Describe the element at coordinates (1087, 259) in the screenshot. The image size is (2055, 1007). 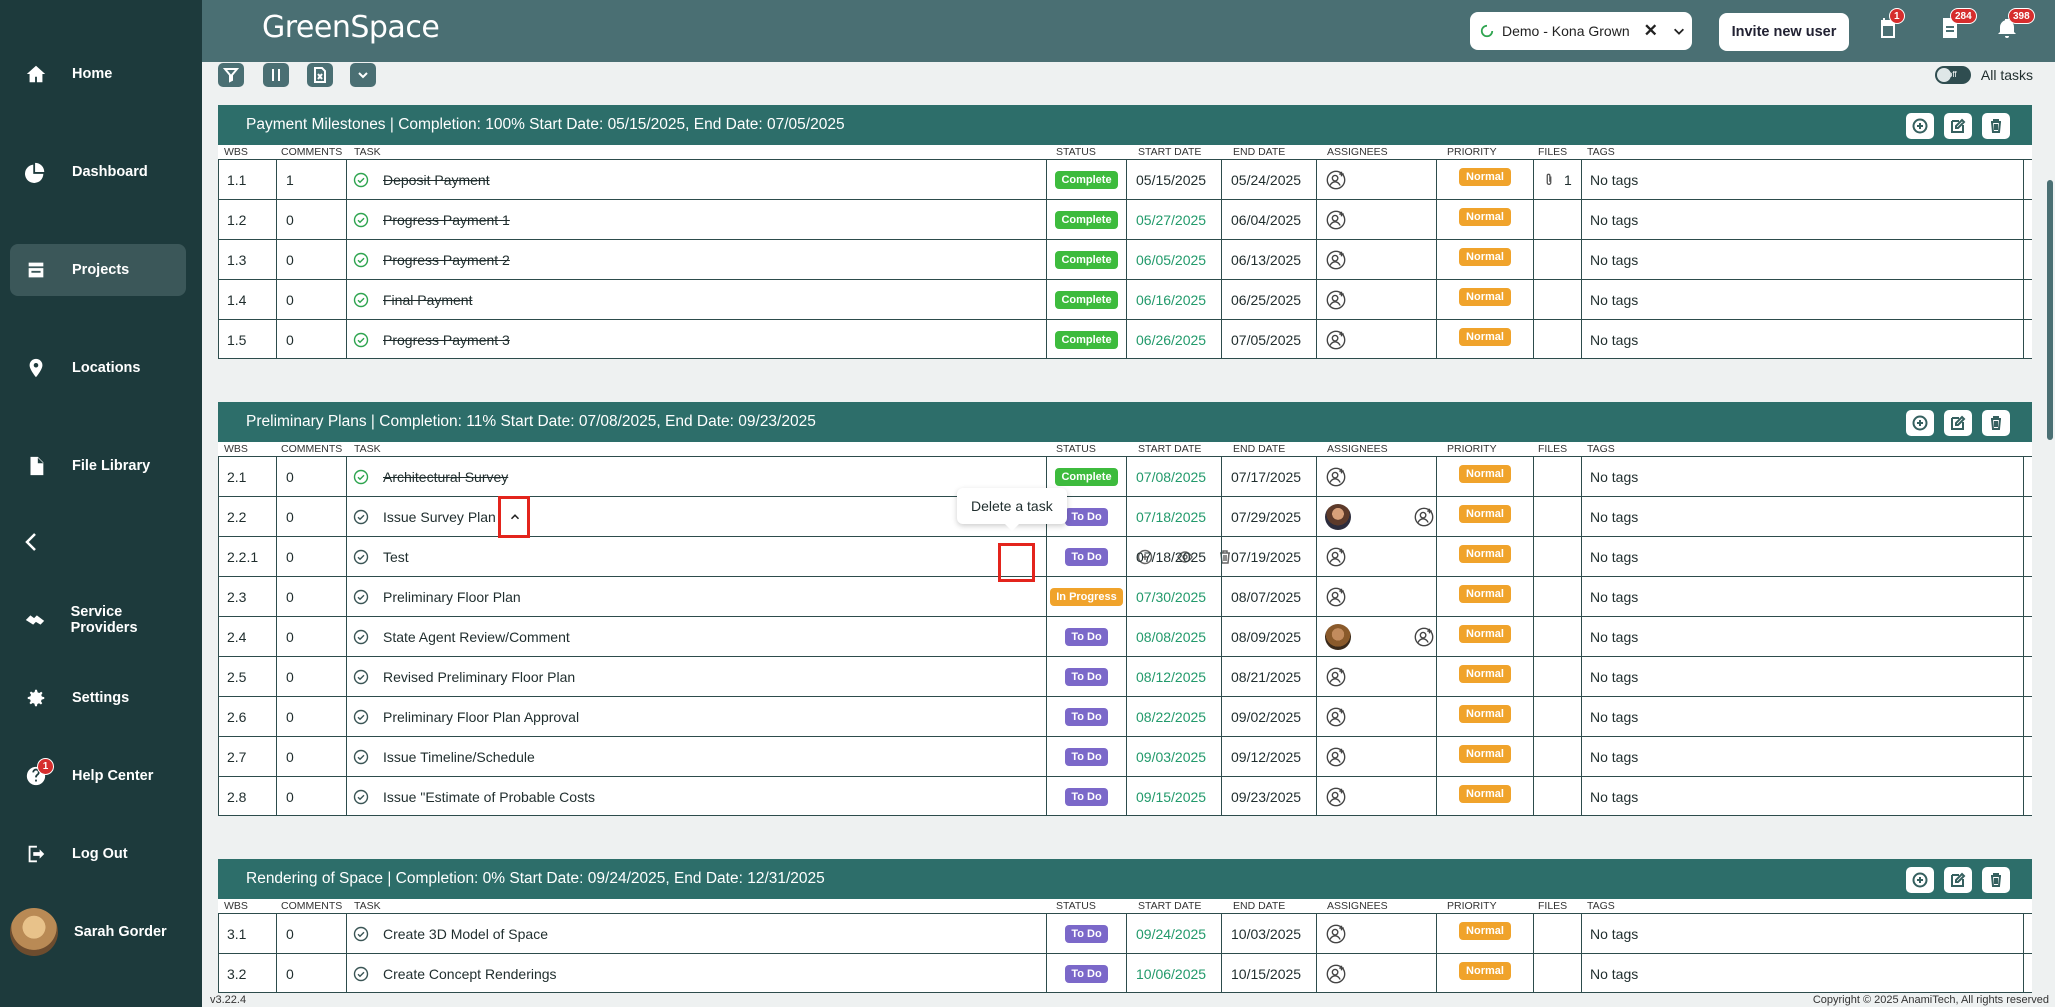
I see `status-cell: Complete` at that location.